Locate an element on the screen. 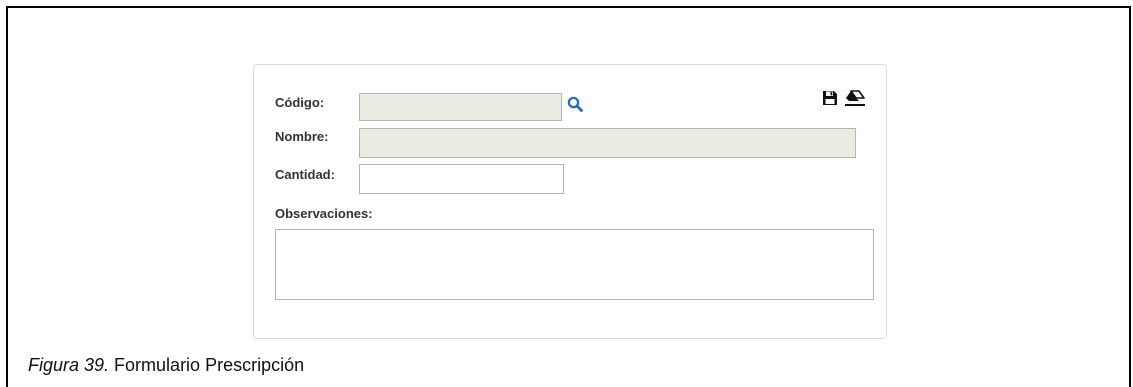  cantidad-label: Cantidad: is located at coordinates (305, 174).